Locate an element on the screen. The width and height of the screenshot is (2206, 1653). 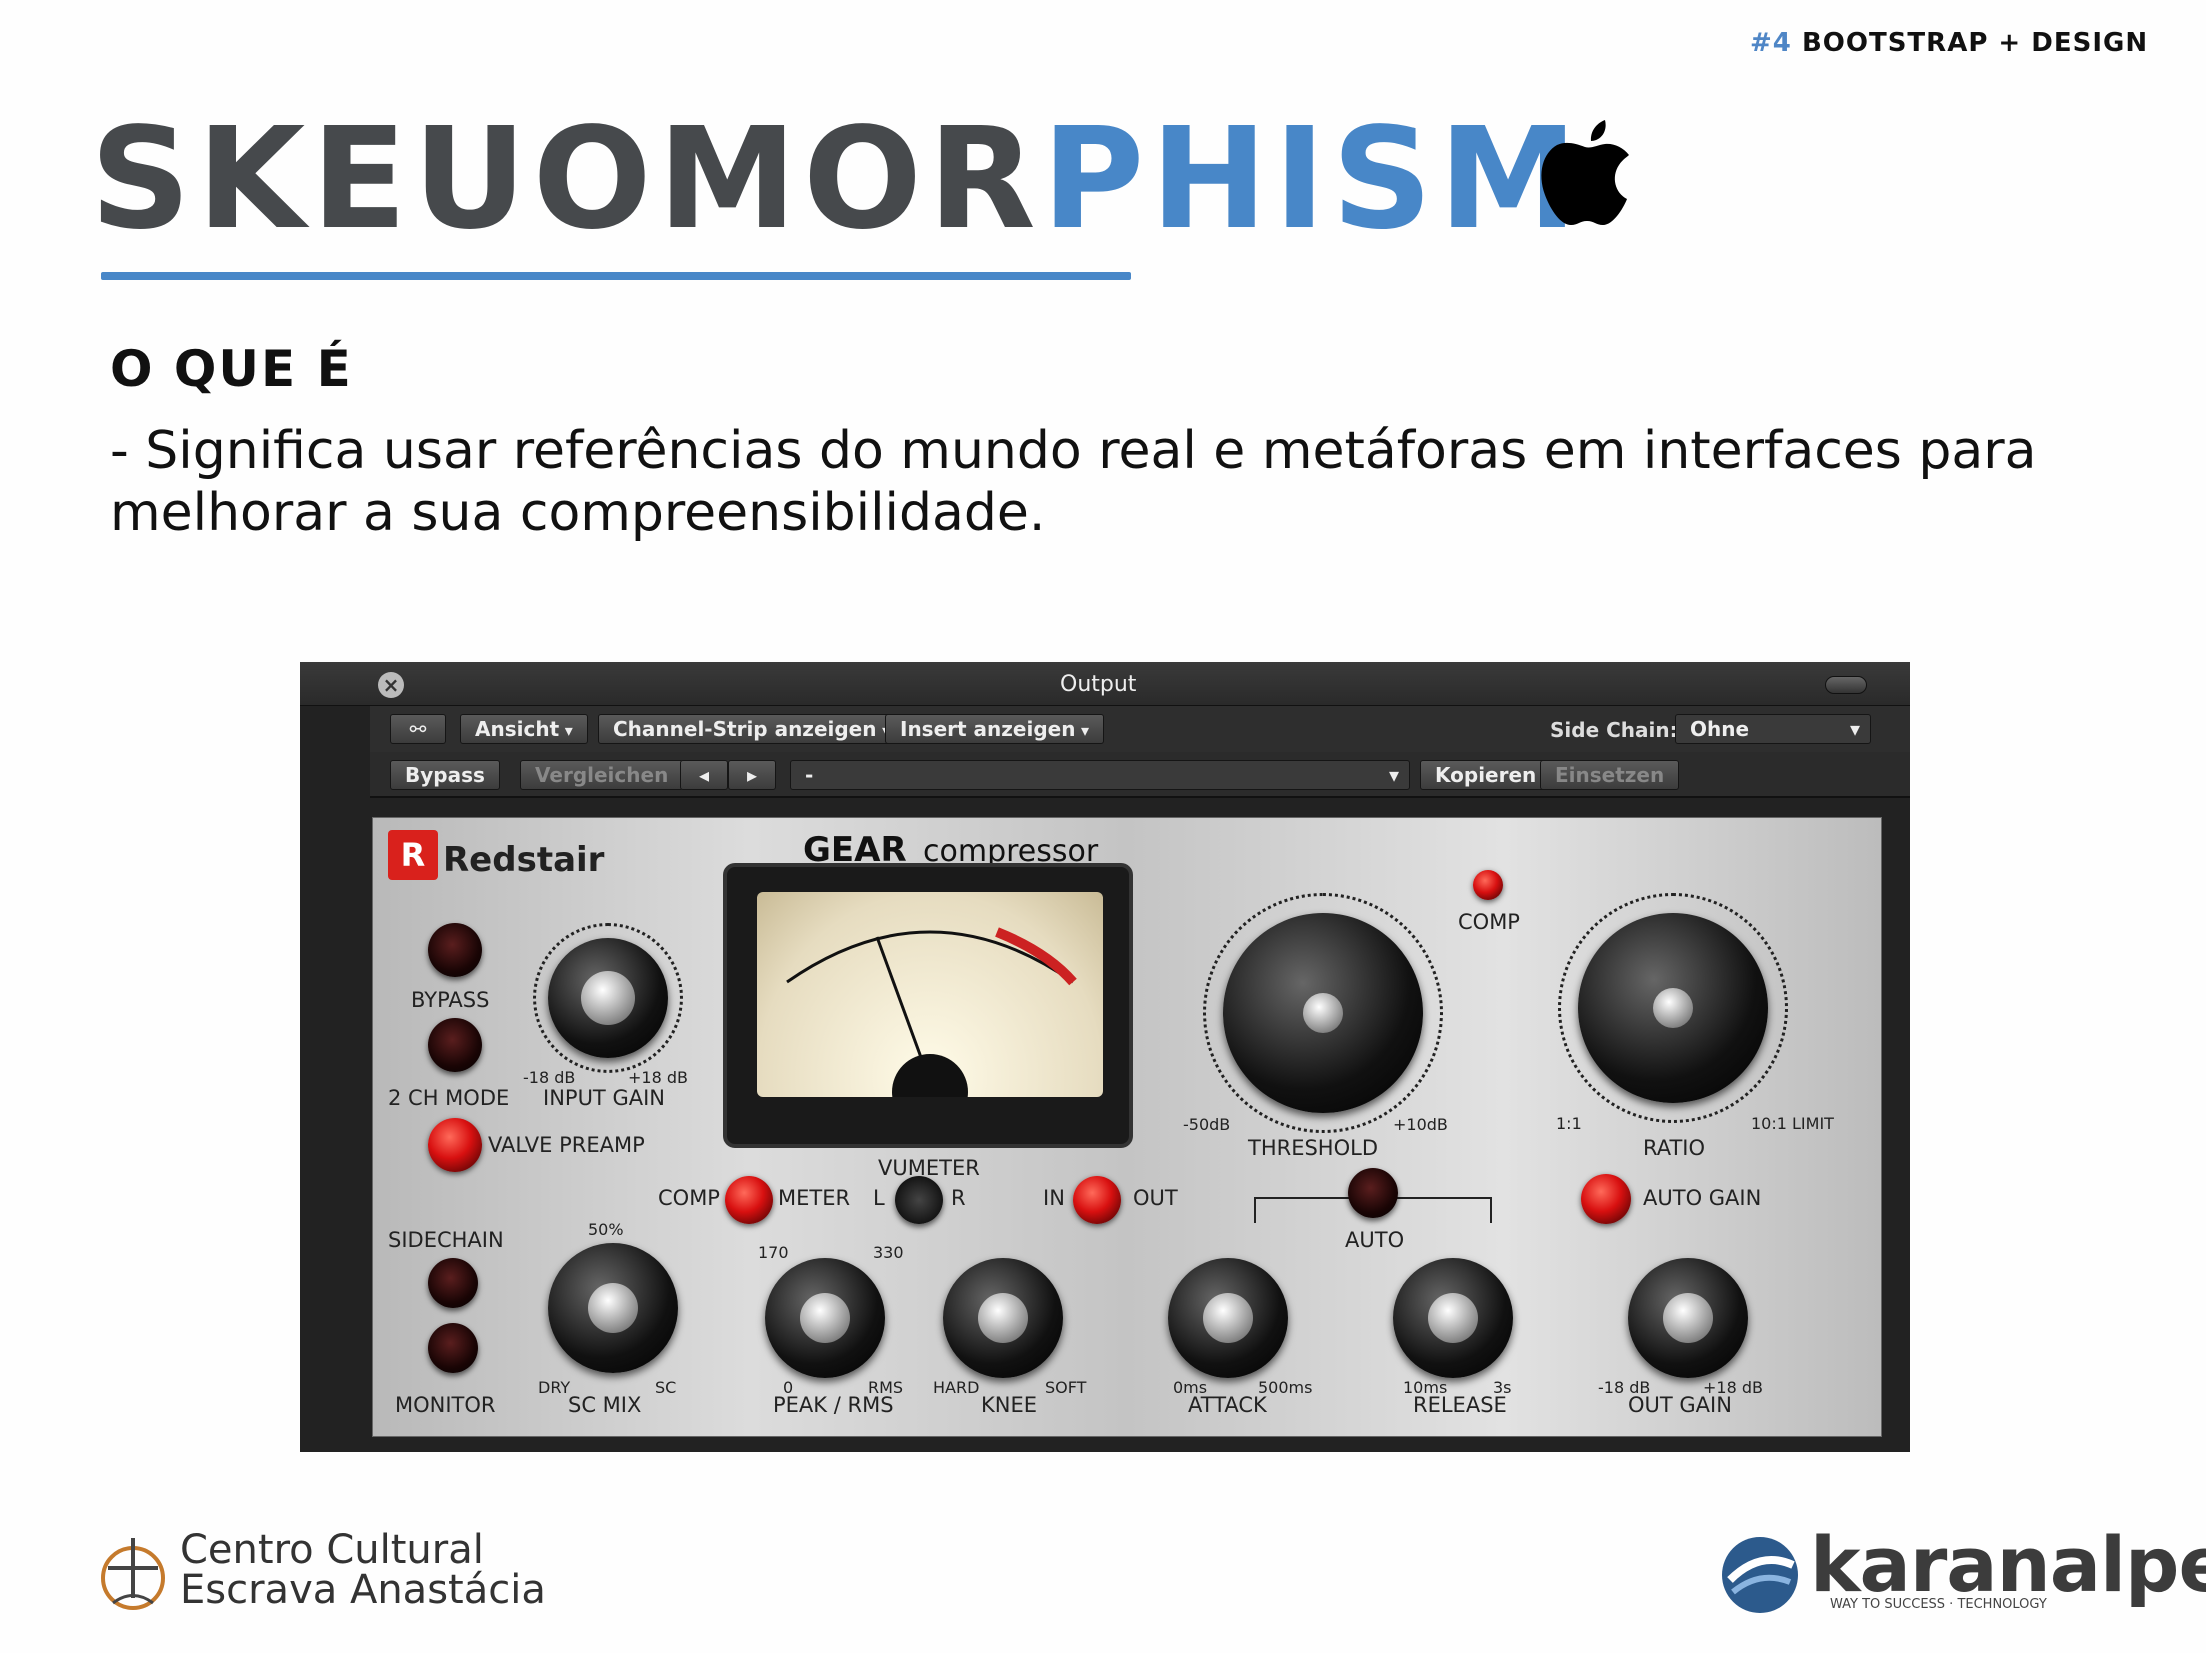
threshold-min: -50dB is located at coordinates (1207, 1124).